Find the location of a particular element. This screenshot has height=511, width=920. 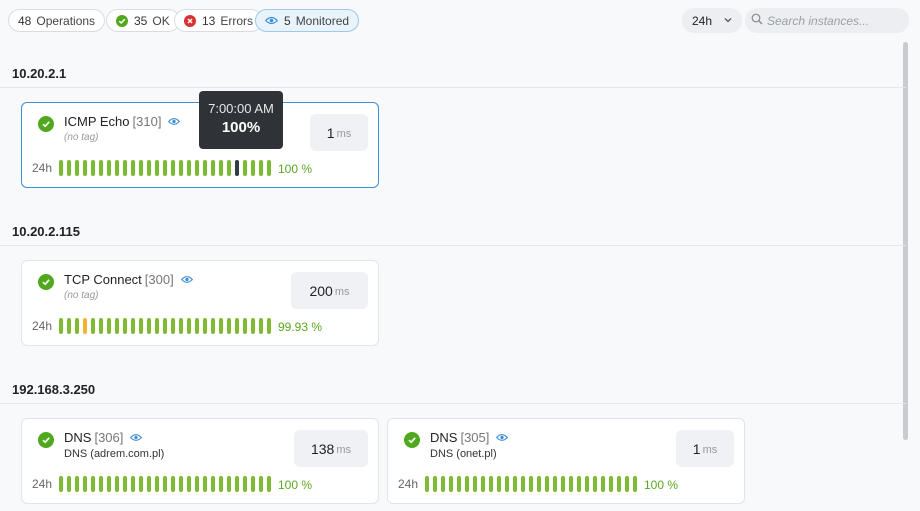

filter-errors: 13 Errors is located at coordinates (219, 20).